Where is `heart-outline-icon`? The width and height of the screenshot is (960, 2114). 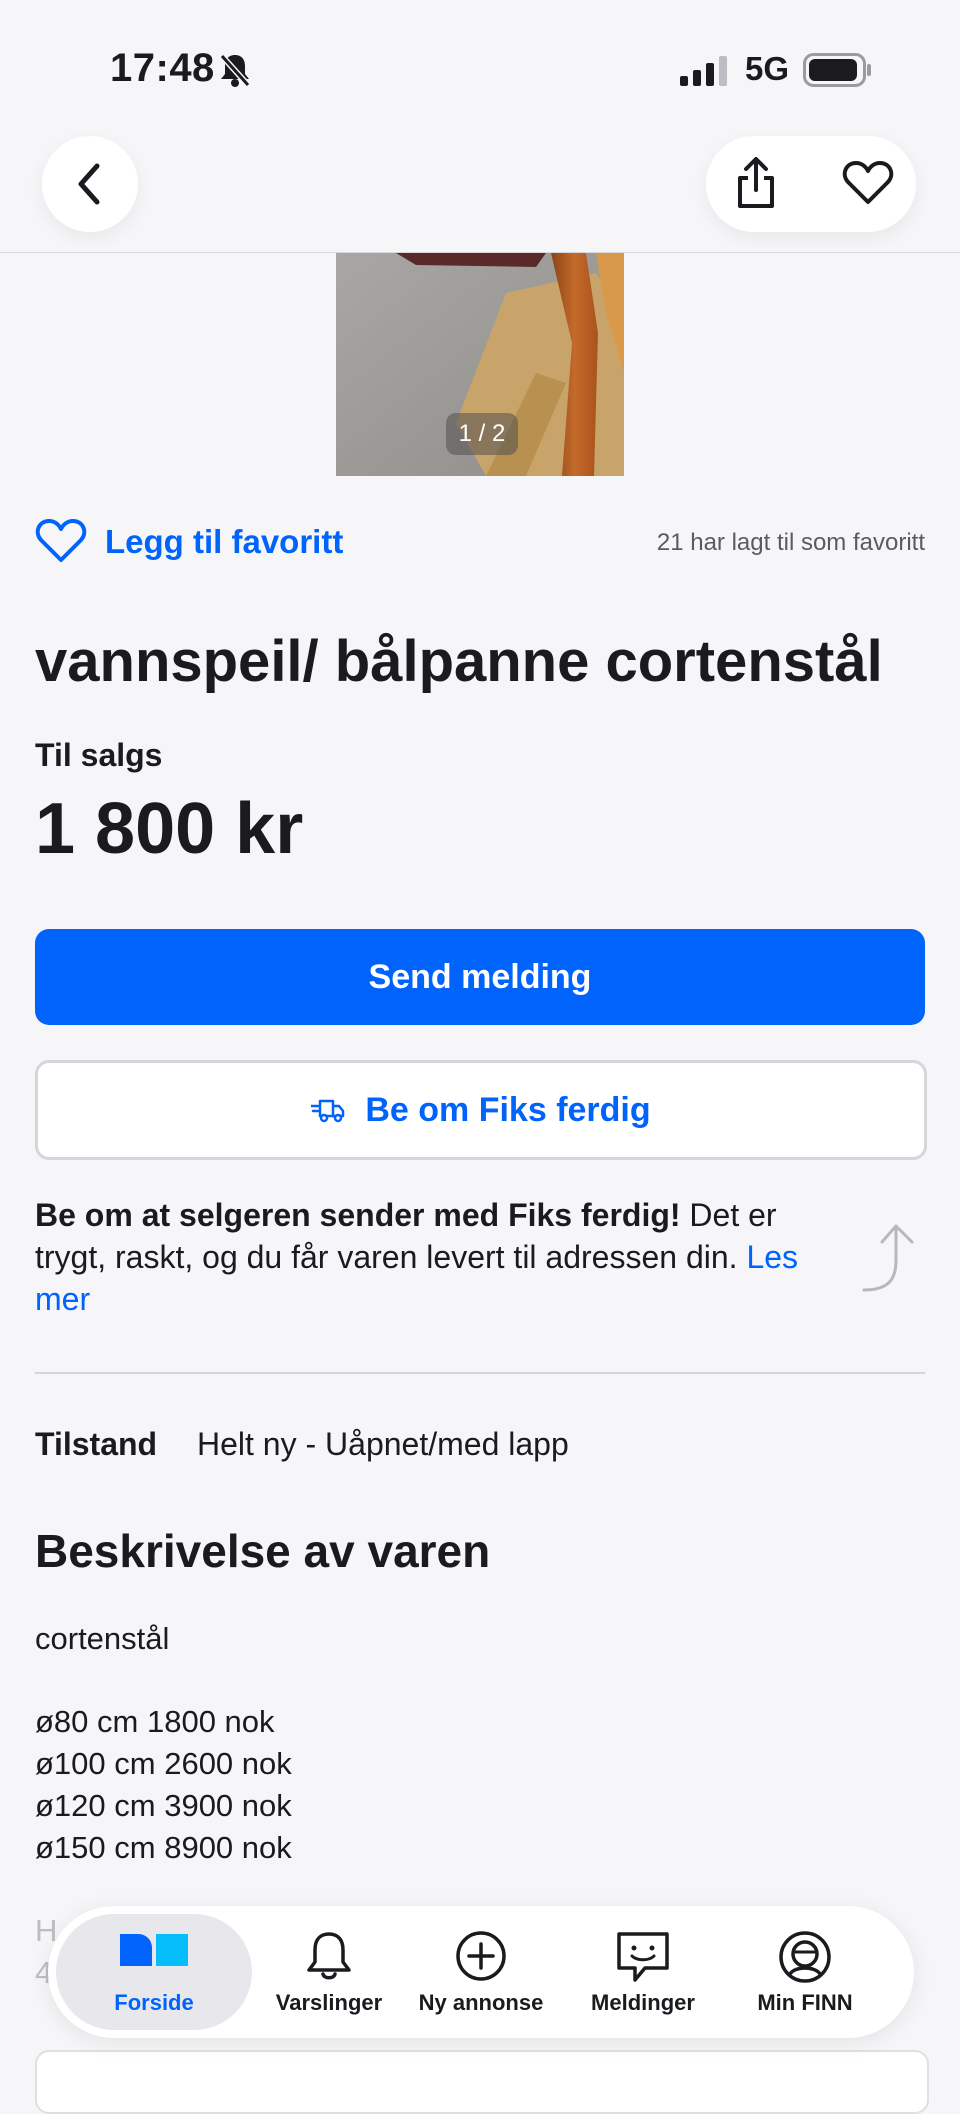 heart-outline-icon is located at coordinates (61, 541).